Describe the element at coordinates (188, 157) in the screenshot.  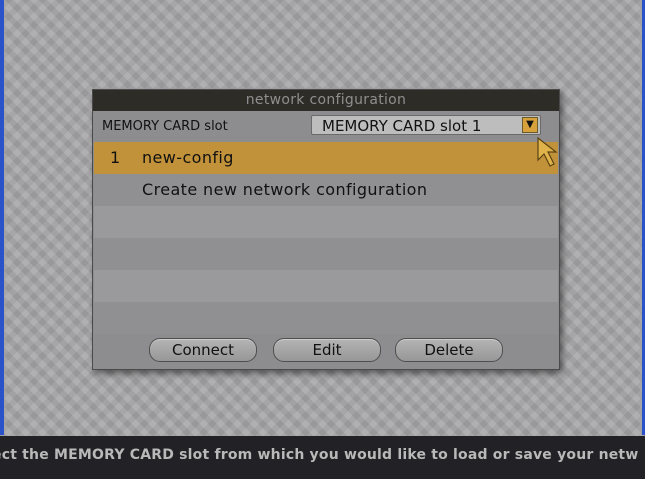
I see `list-item-label: new-config` at that location.